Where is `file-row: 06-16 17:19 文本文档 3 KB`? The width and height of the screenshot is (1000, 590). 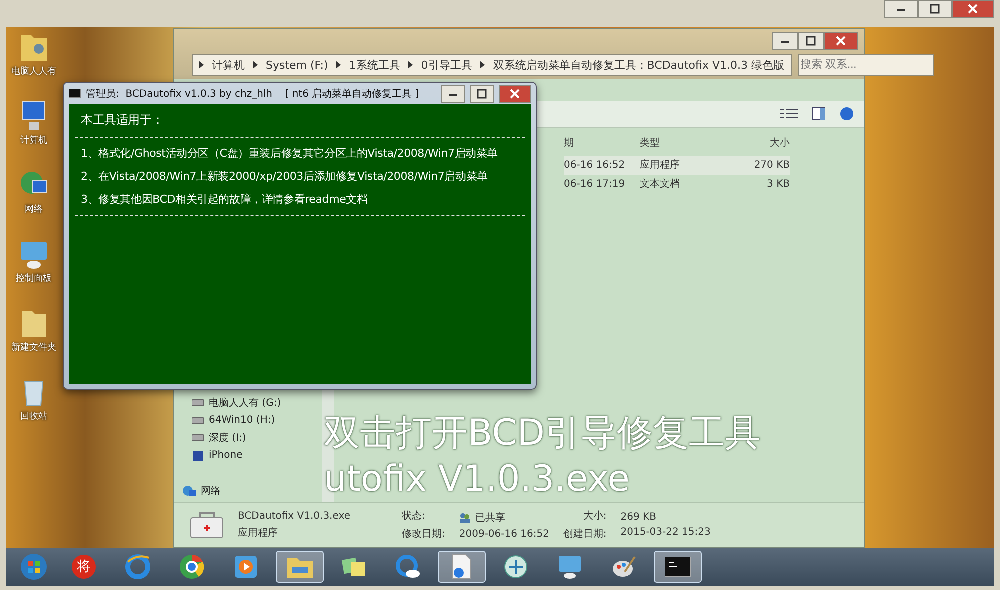 file-row: 06-16 17:19 文本文档 3 KB is located at coordinates (677, 184).